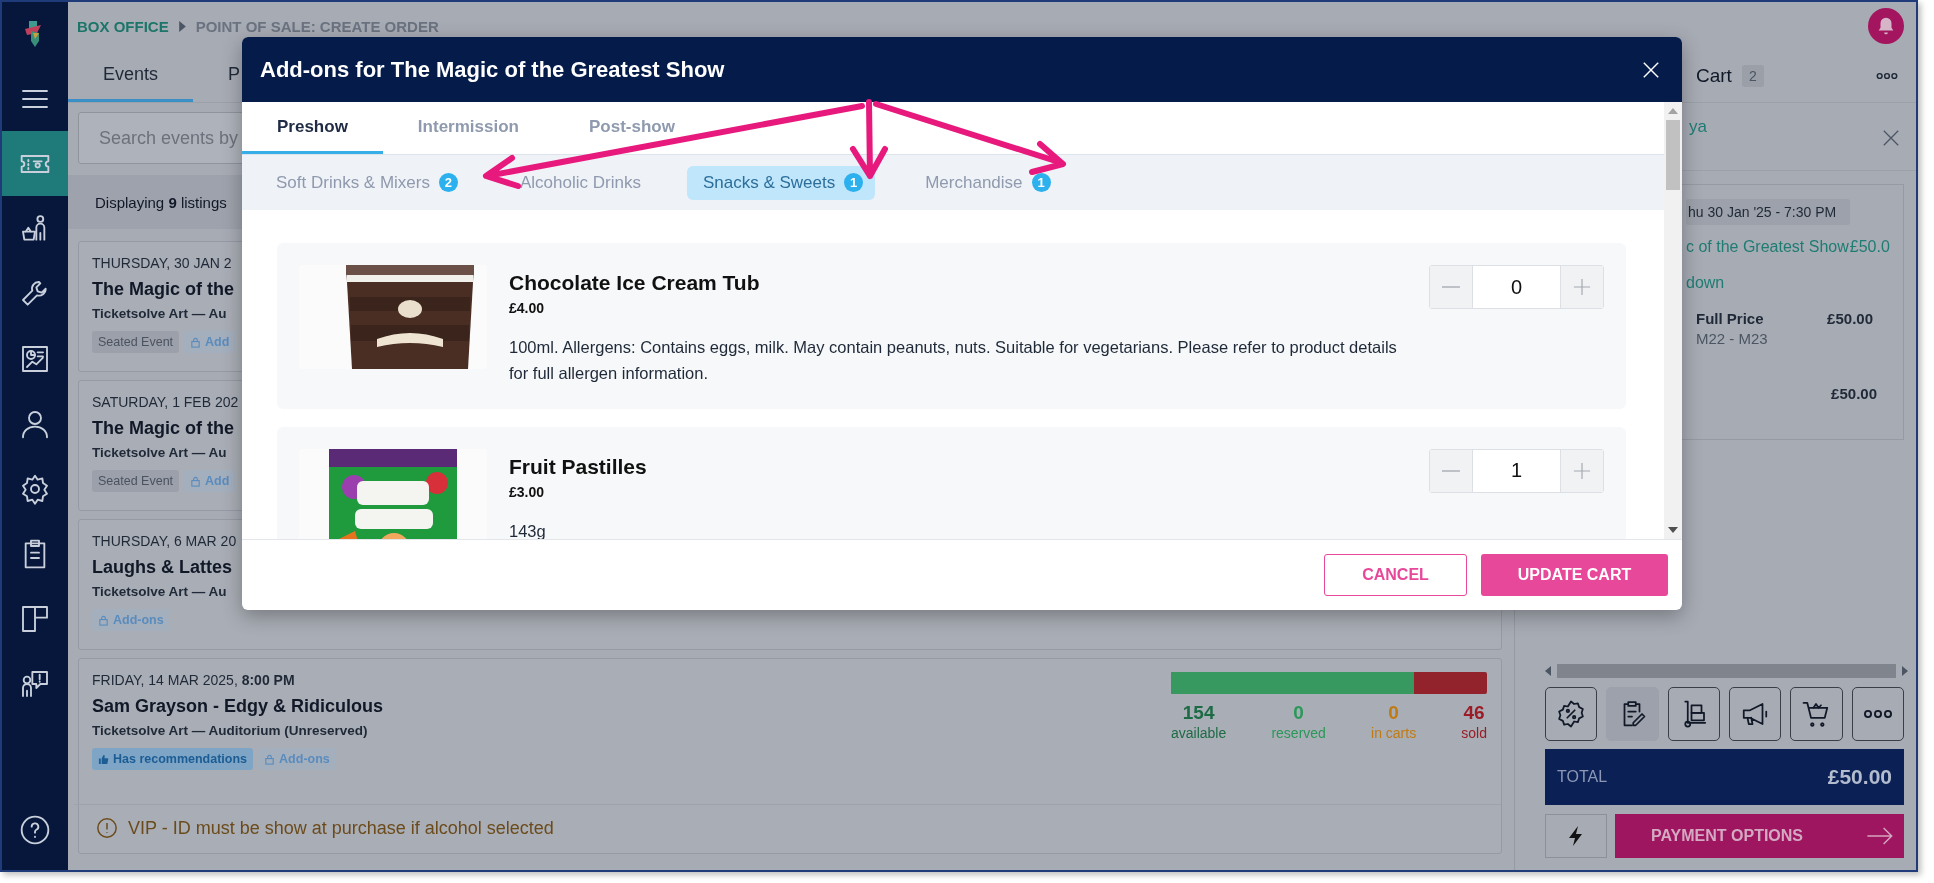 This screenshot has height=883, width=1934. I want to click on event-note: VIP - ID must be show at purchase if alcohol selected, so click(341, 828).